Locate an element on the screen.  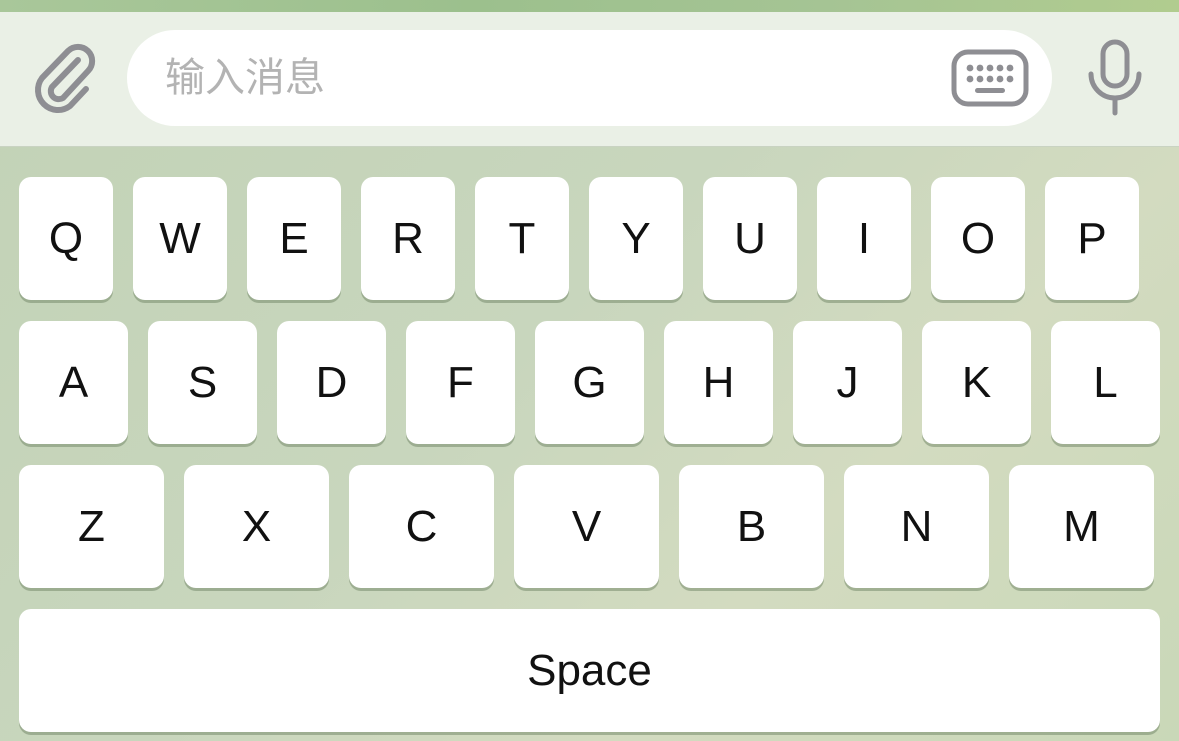
message-input-container is located at coordinates (589, 78).